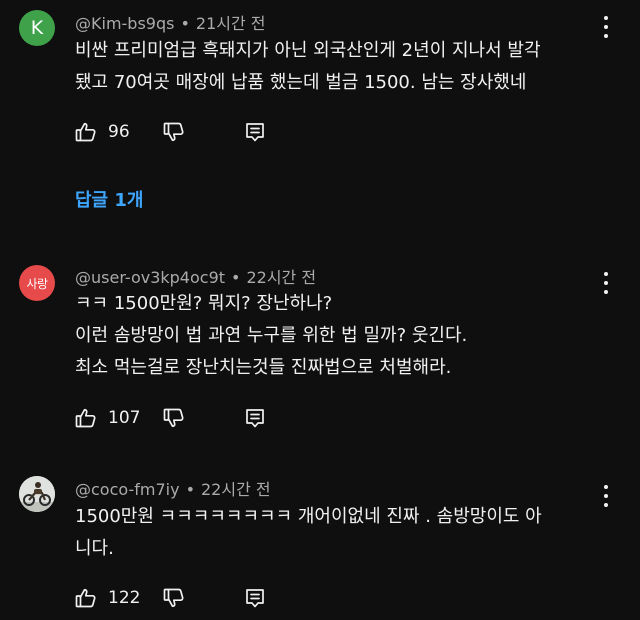  I want to click on avatar: 사랑, so click(37, 283).